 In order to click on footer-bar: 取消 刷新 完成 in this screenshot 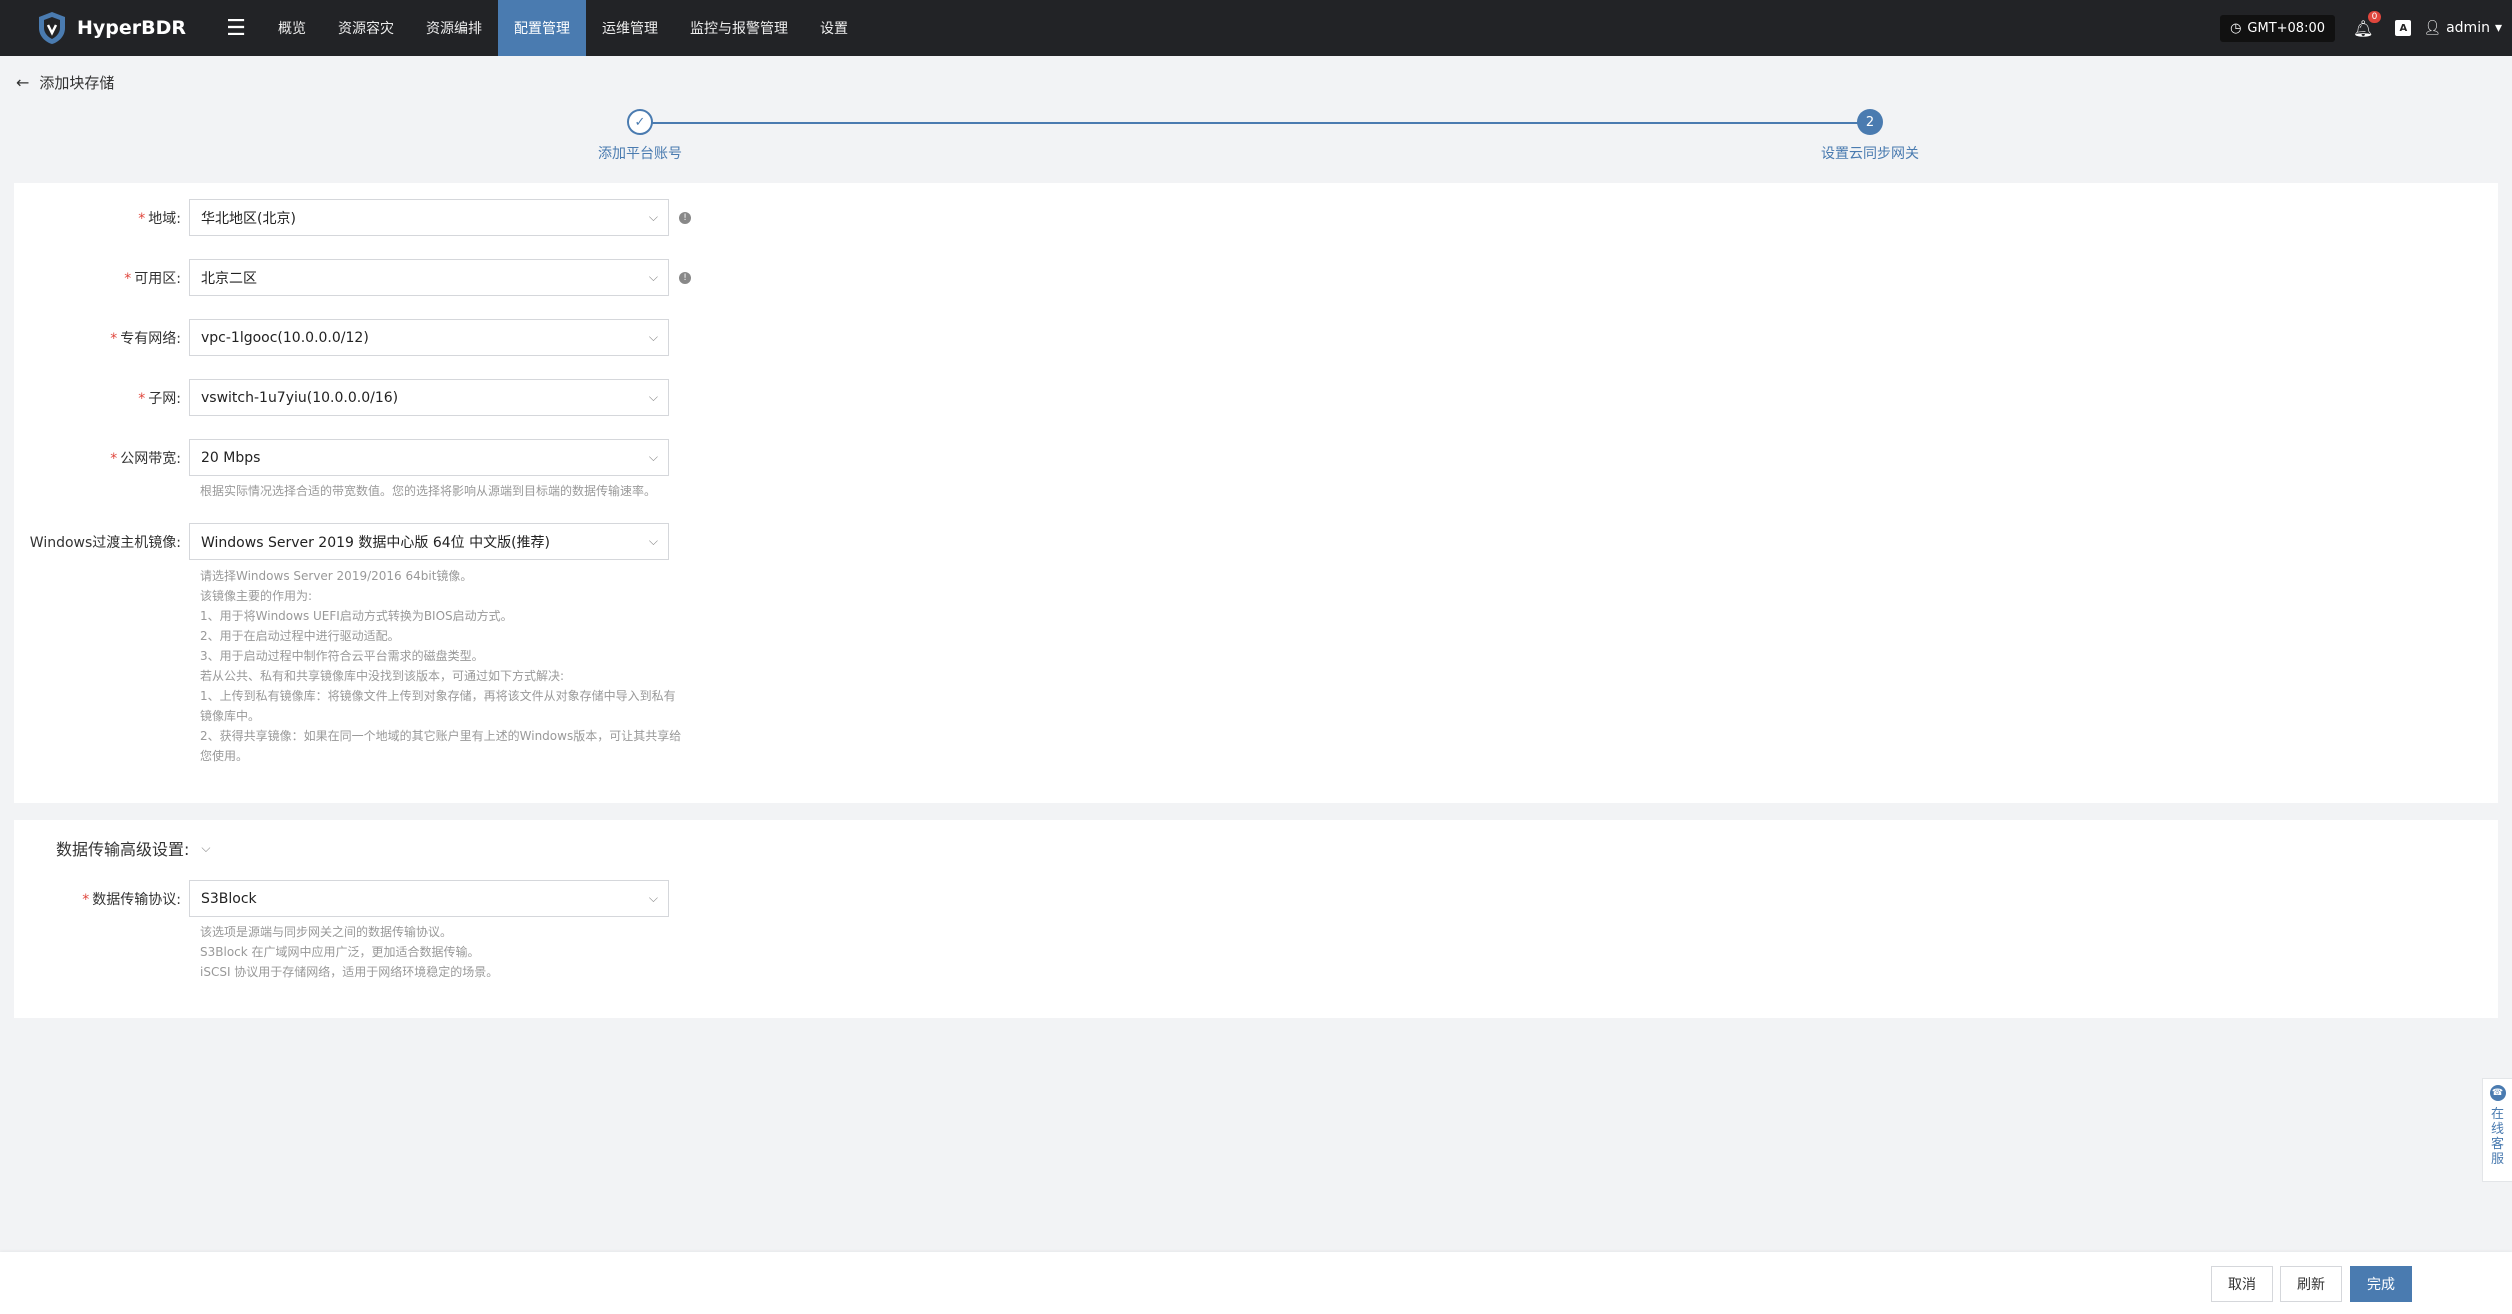, I will do `click(1256, 1283)`.